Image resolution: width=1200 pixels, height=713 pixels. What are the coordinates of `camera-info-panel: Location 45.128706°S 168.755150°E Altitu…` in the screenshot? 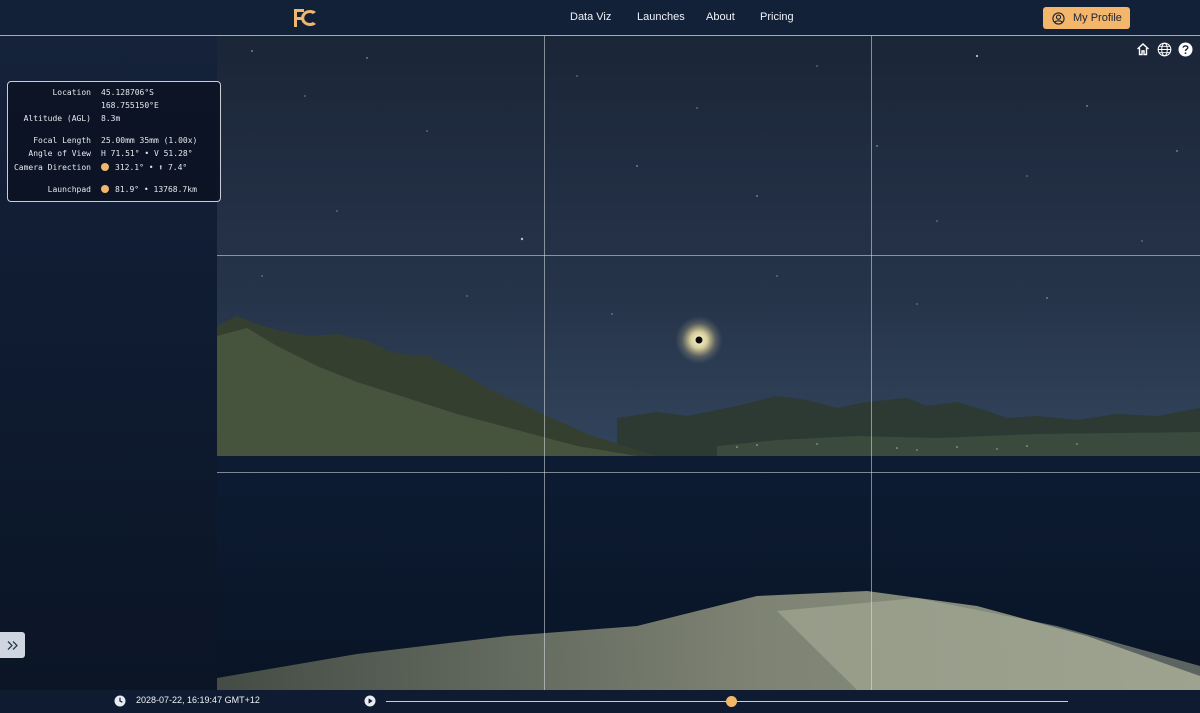 It's located at (114, 141).